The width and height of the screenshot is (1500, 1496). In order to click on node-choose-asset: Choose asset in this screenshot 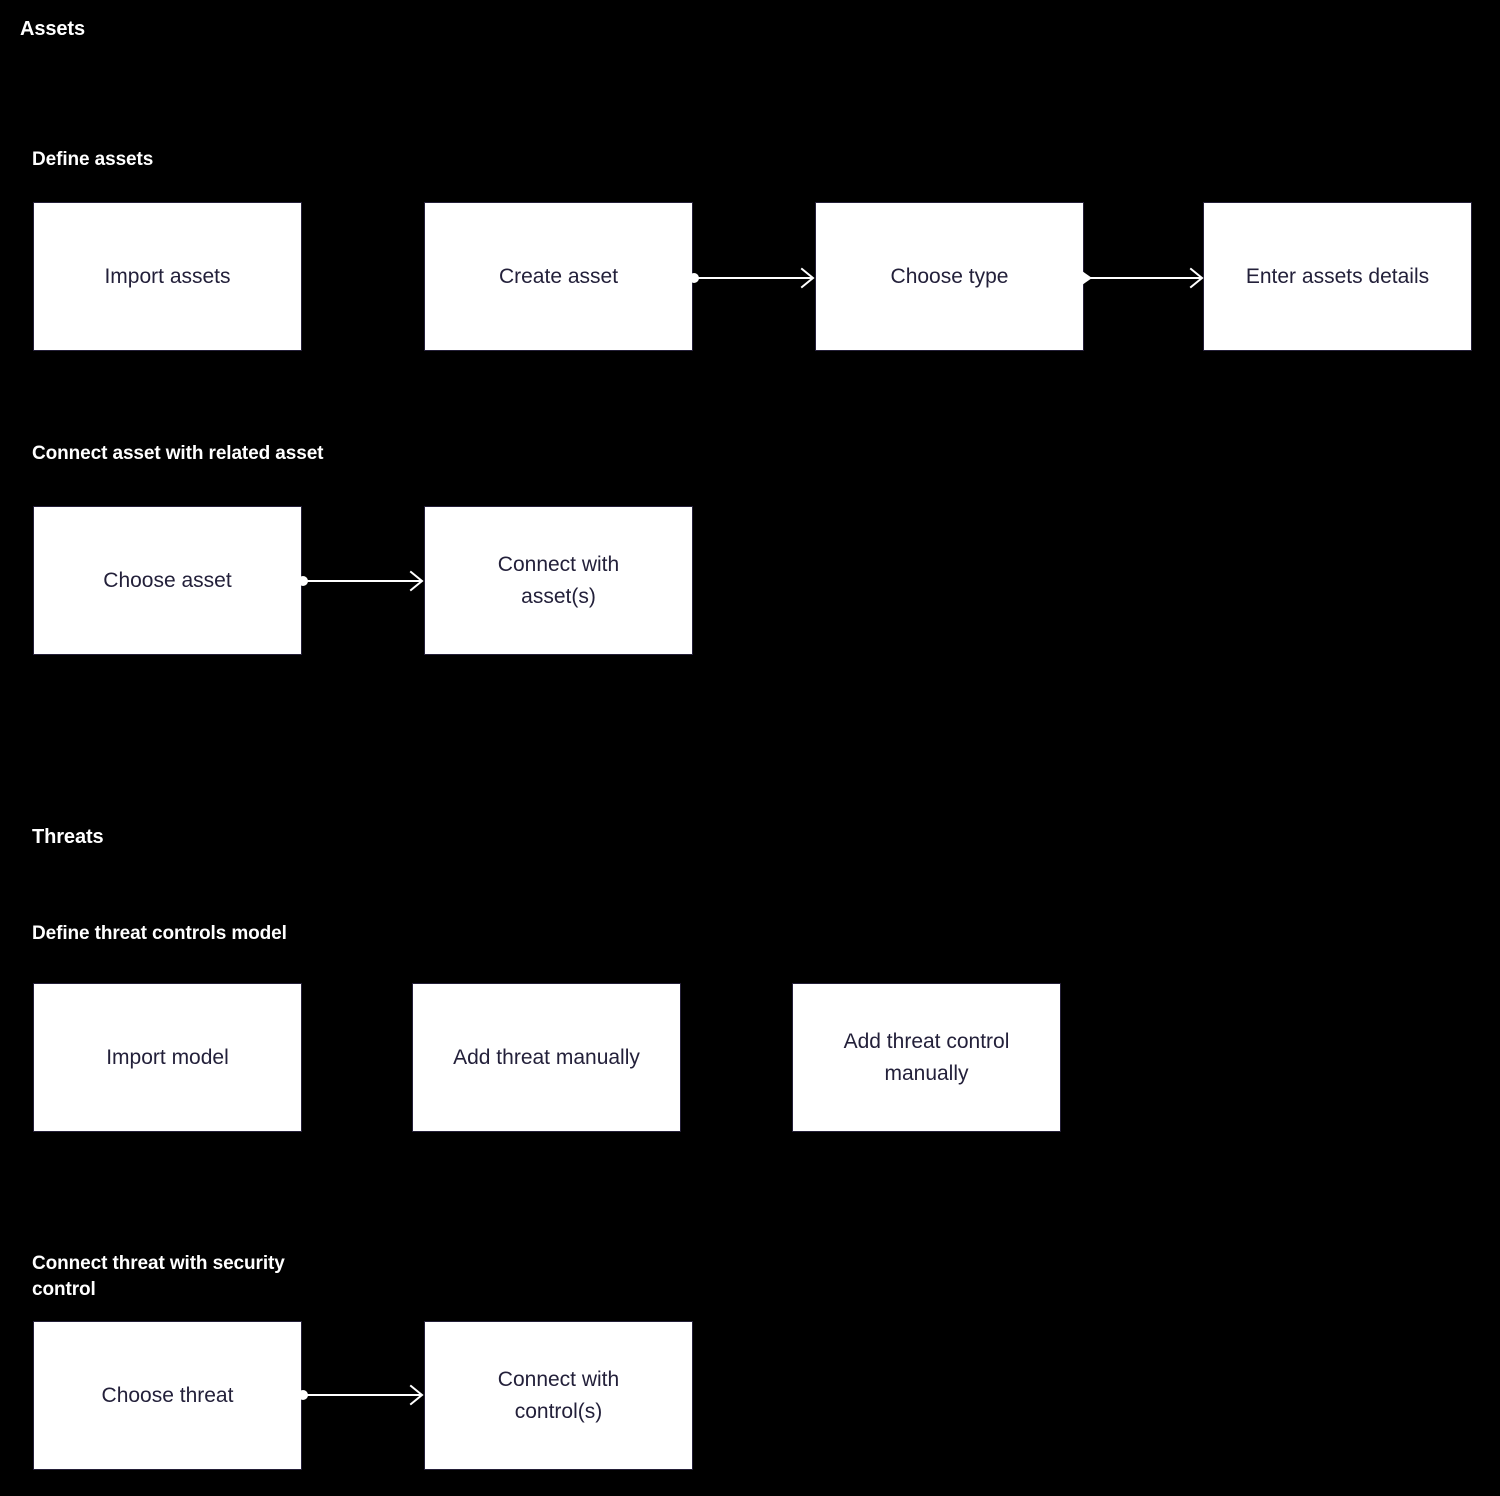, I will do `click(167, 580)`.